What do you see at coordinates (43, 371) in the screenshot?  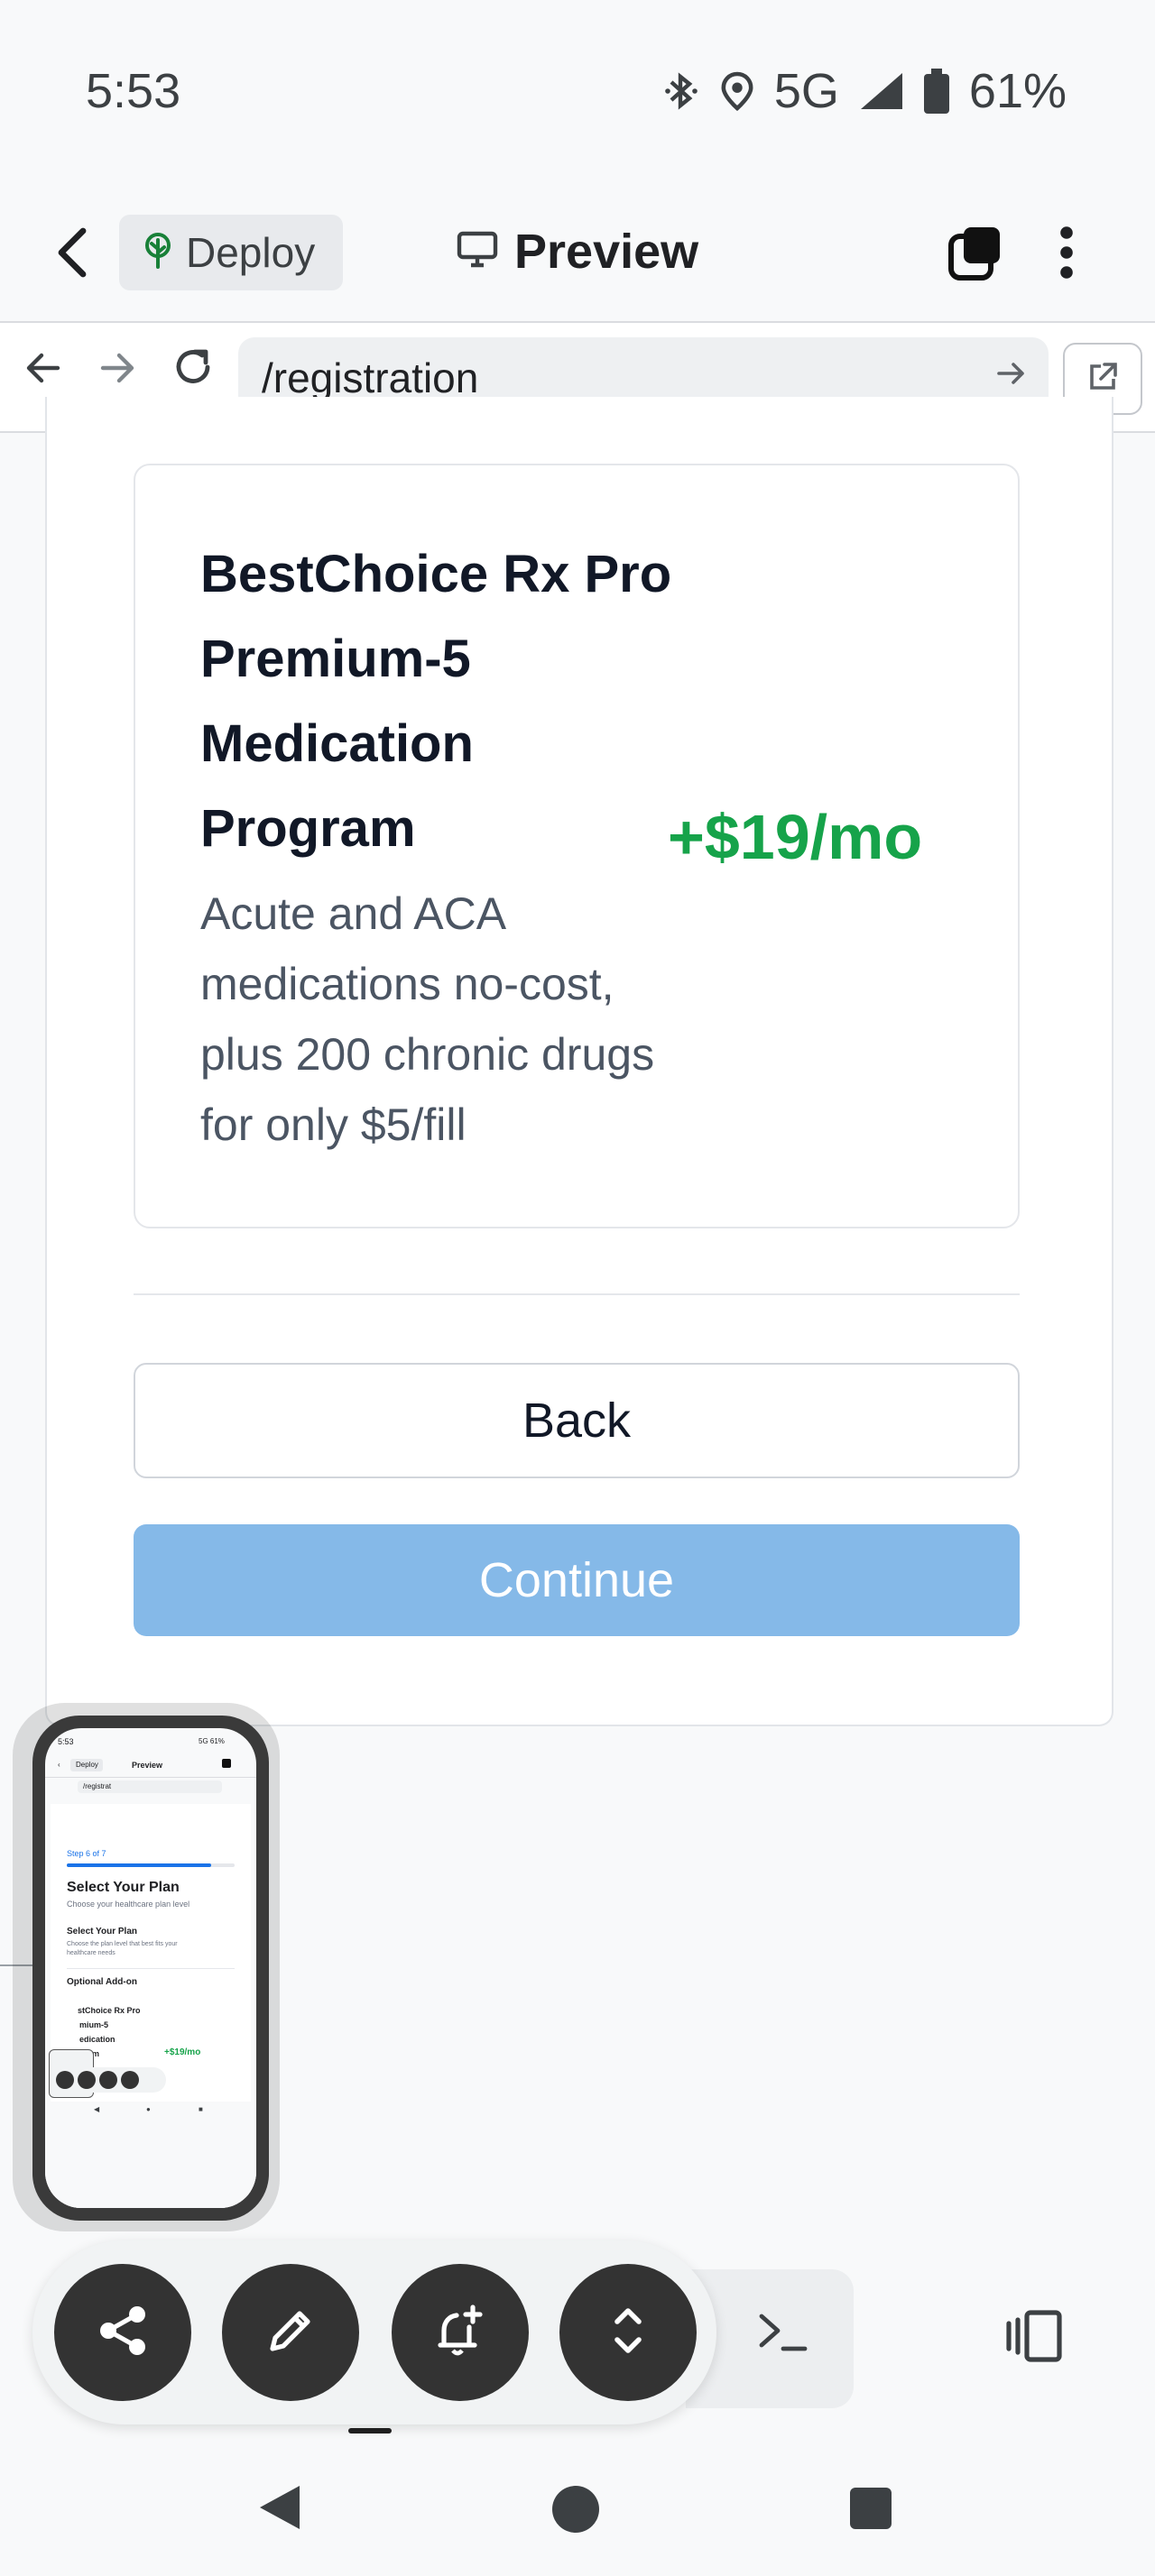 I see `nav-back-icon` at bounding box center [43, 371].